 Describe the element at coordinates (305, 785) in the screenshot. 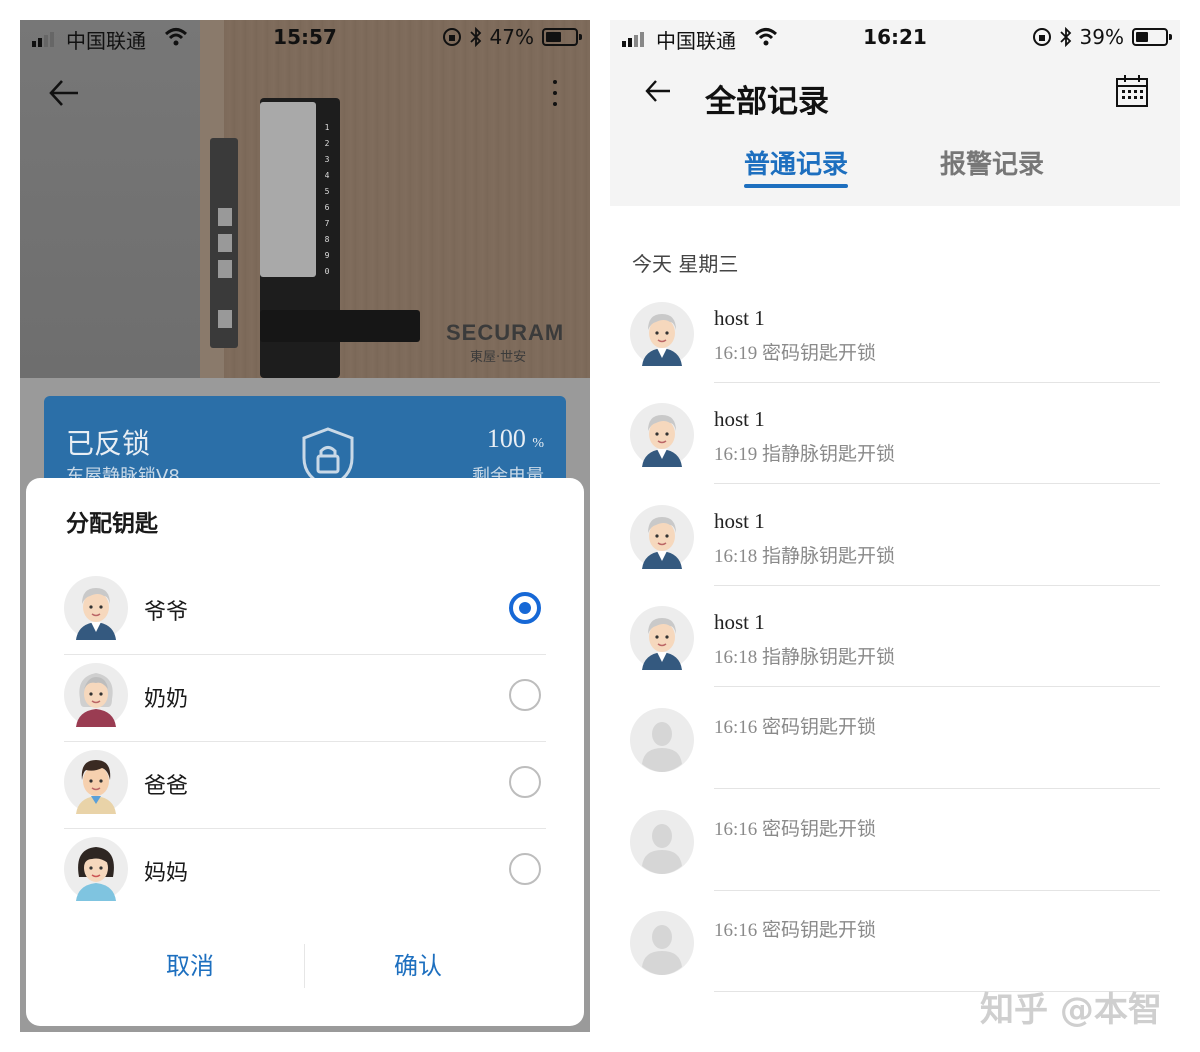

I see `option-dad: 爸爸` at that location.